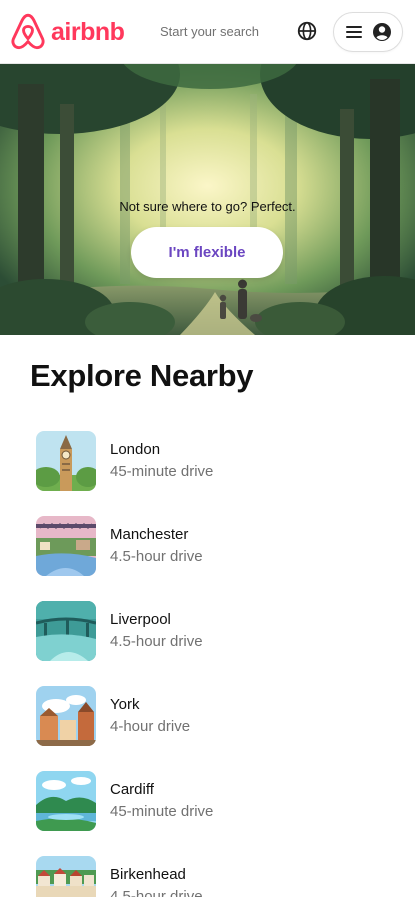  I want to click on destination-drive-time: 4-hour drive, so click(150, 726).